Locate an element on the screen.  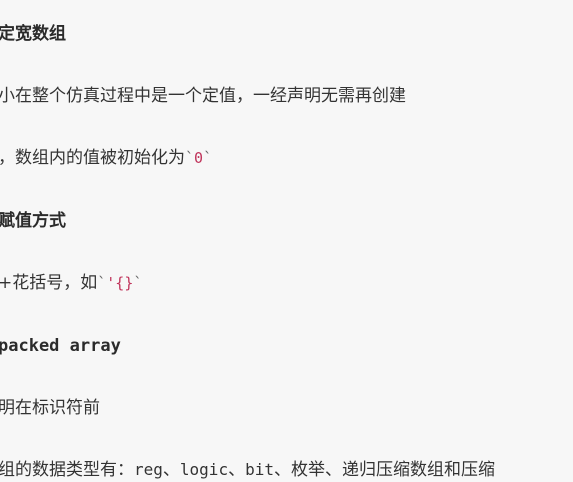
paragraph-brace-assignment: +花括号，如`'{}` is located at coordinates (71, 283).